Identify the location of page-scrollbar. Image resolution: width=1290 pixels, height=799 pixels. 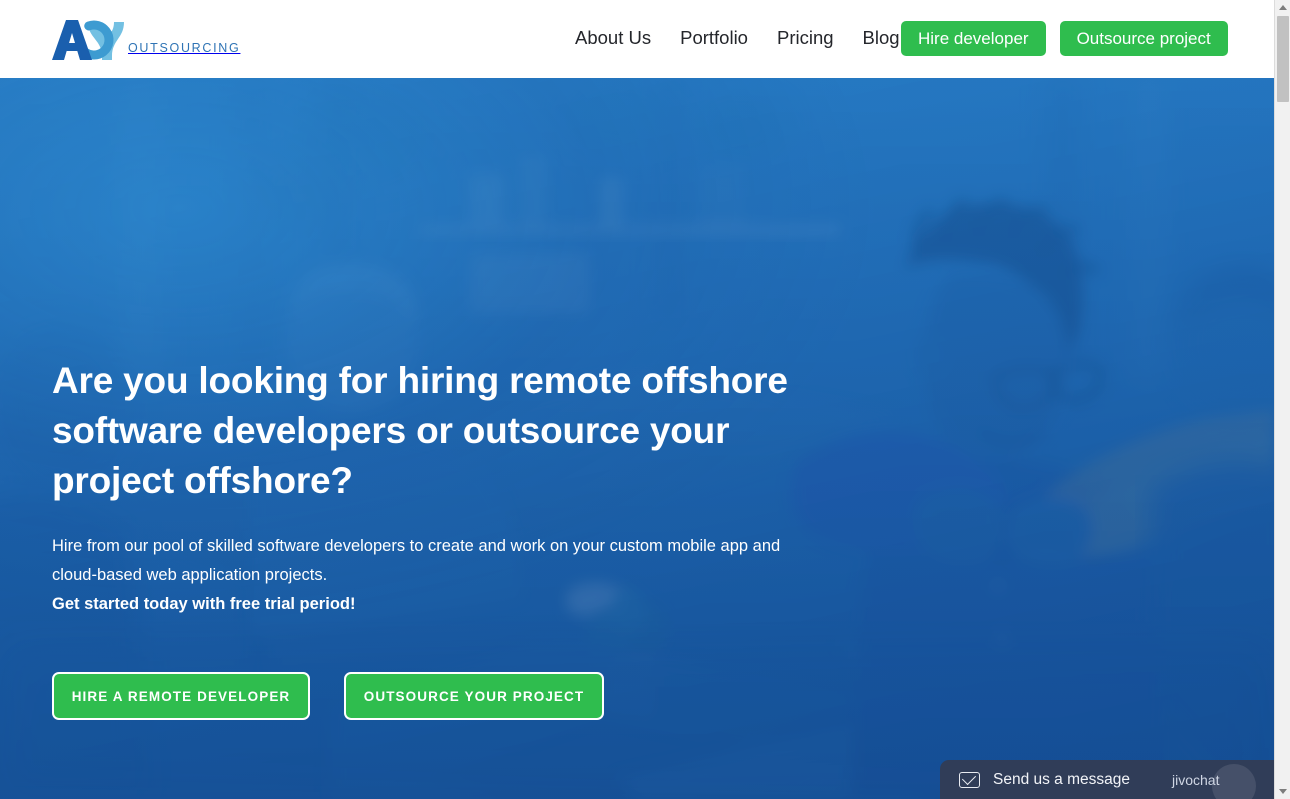
(1282, 399).